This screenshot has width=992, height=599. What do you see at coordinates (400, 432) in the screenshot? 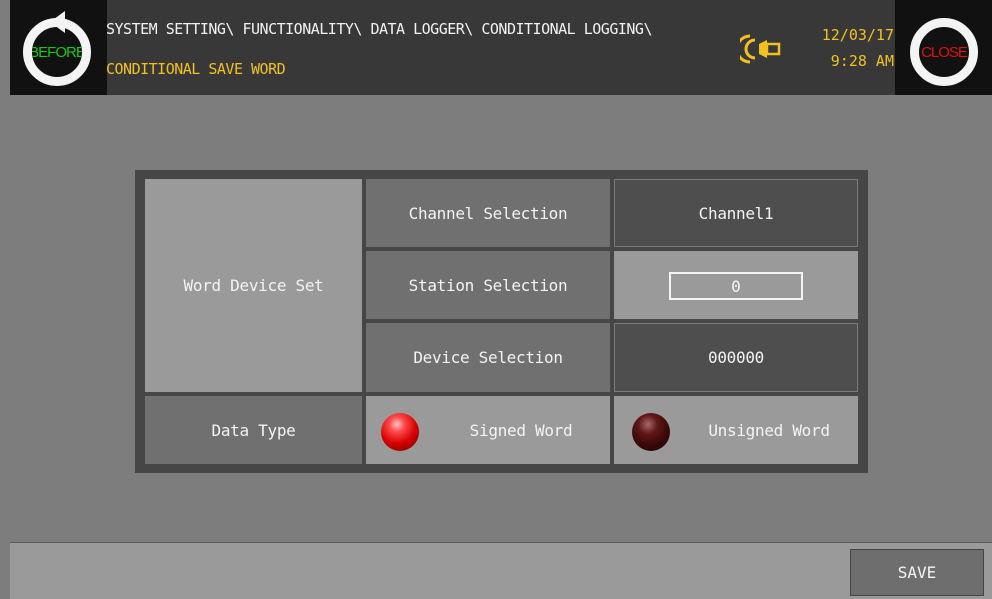
I see `signed-indicator-icon` at bounding box center [400, 432].